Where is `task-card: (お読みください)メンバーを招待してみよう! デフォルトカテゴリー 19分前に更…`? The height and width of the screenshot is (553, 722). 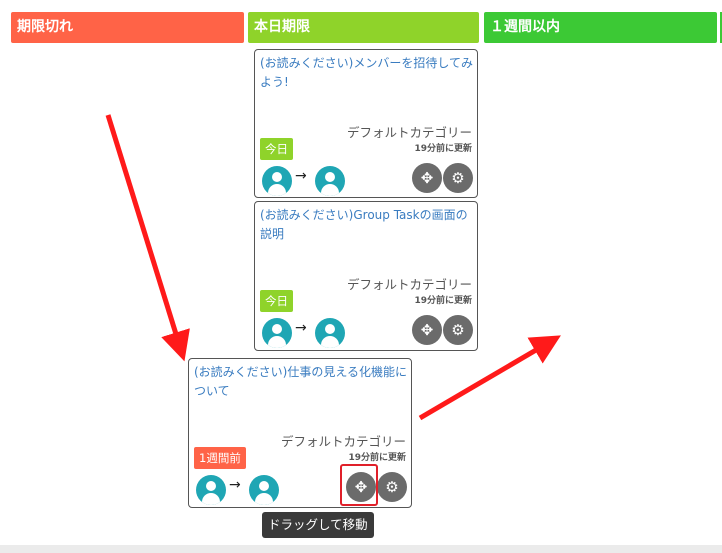 task-card: (お読みください)メンバーを招待してみよう! デフォルトカテゴリー 19分前に更… is located at coordinates (366, 123).